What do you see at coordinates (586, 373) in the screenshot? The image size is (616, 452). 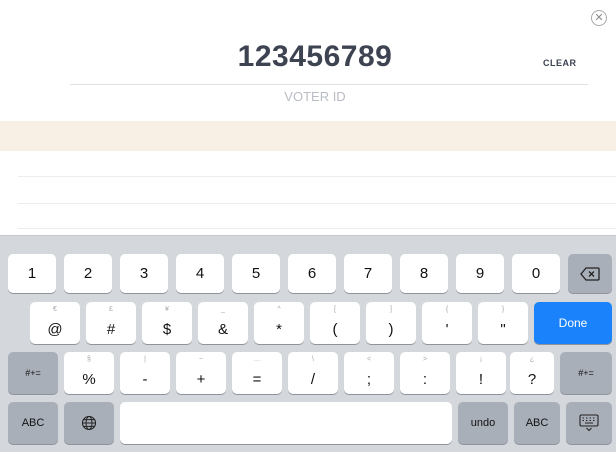 I see `shift-symbols-key-right: #+=` at bounding box center [586, 373].